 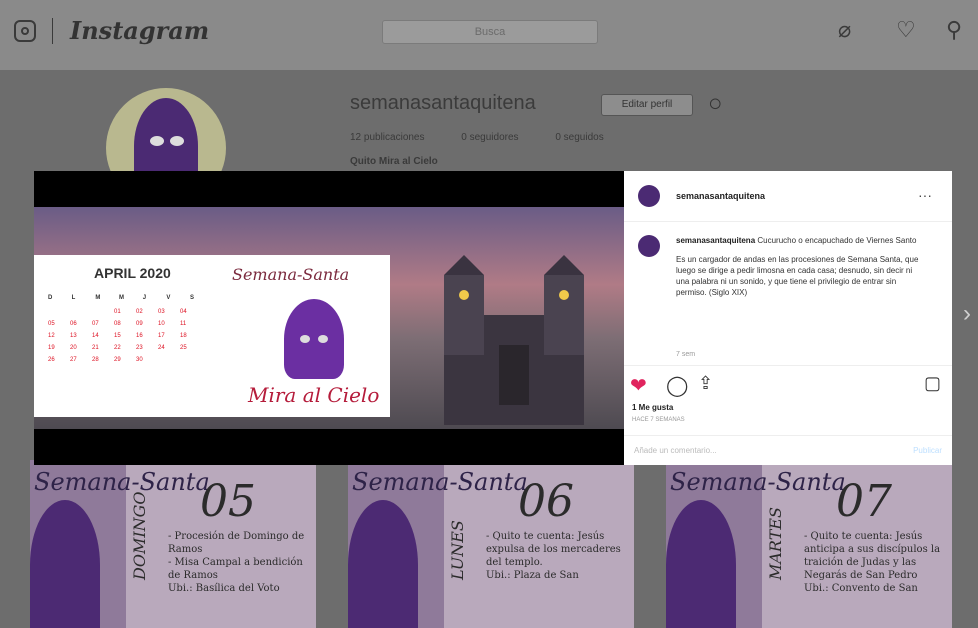 What do you see at coordinates (925, 195) in the screenshot?
I see `more-options-icon: ···` at bounding box center [925, 195].